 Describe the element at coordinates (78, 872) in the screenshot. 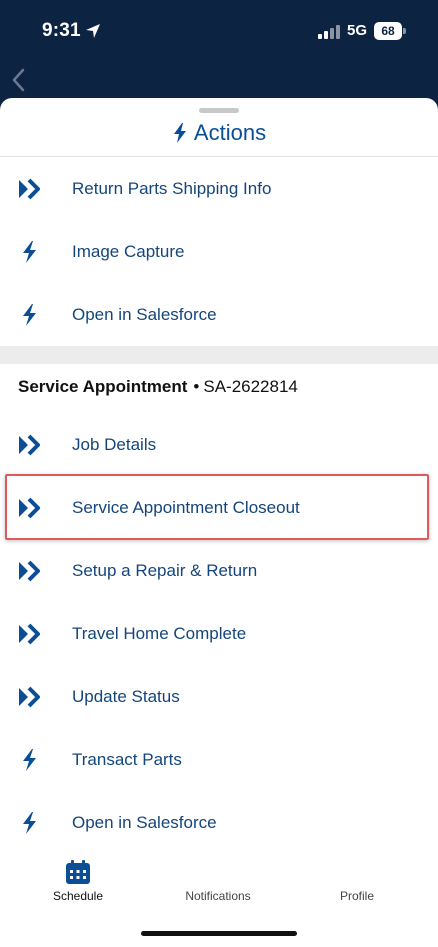

I see `calendar-icon` at that location.